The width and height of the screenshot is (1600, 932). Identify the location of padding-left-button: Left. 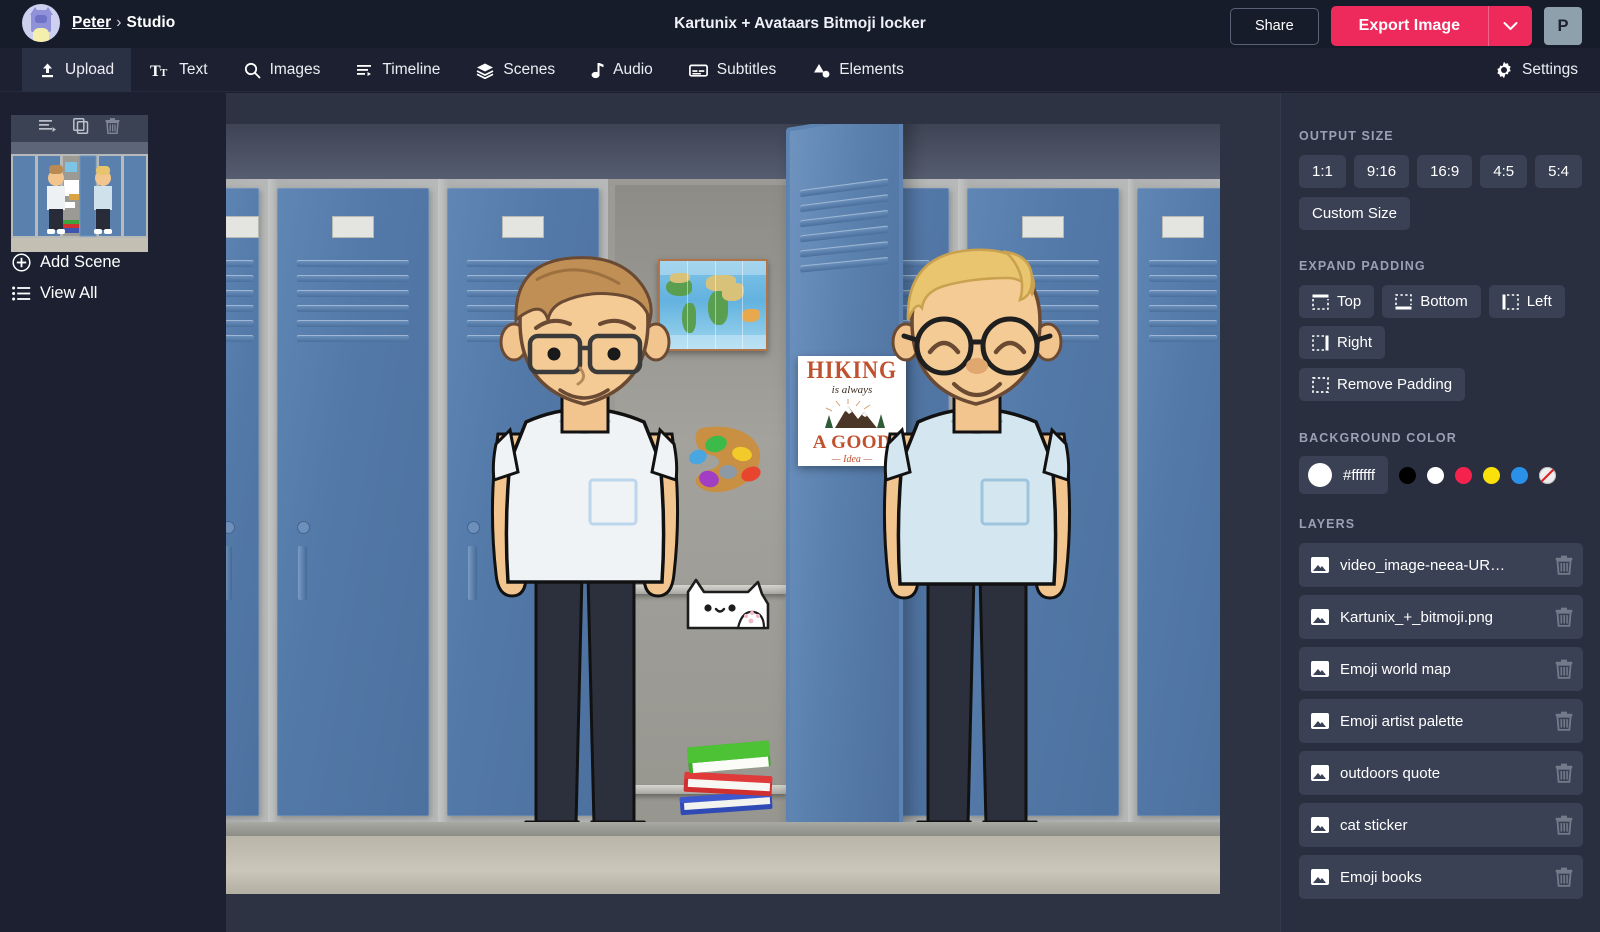
(1526, 301).